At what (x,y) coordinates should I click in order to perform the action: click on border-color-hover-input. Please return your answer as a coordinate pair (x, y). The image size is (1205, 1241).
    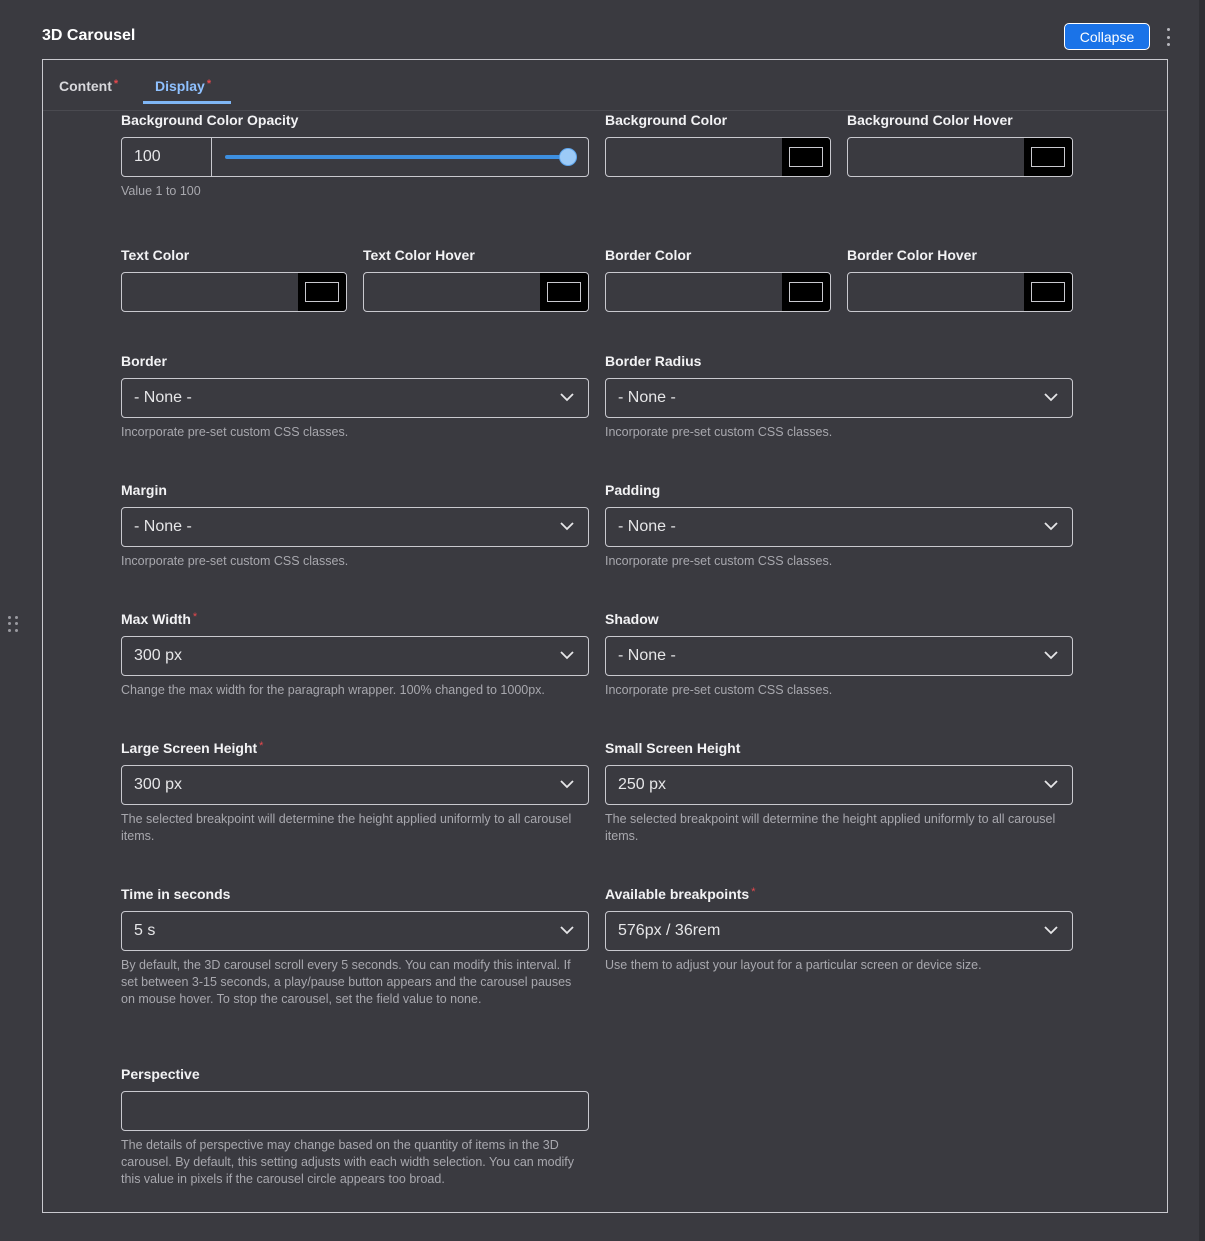
    Looking at the image, I should click on (960, 292).